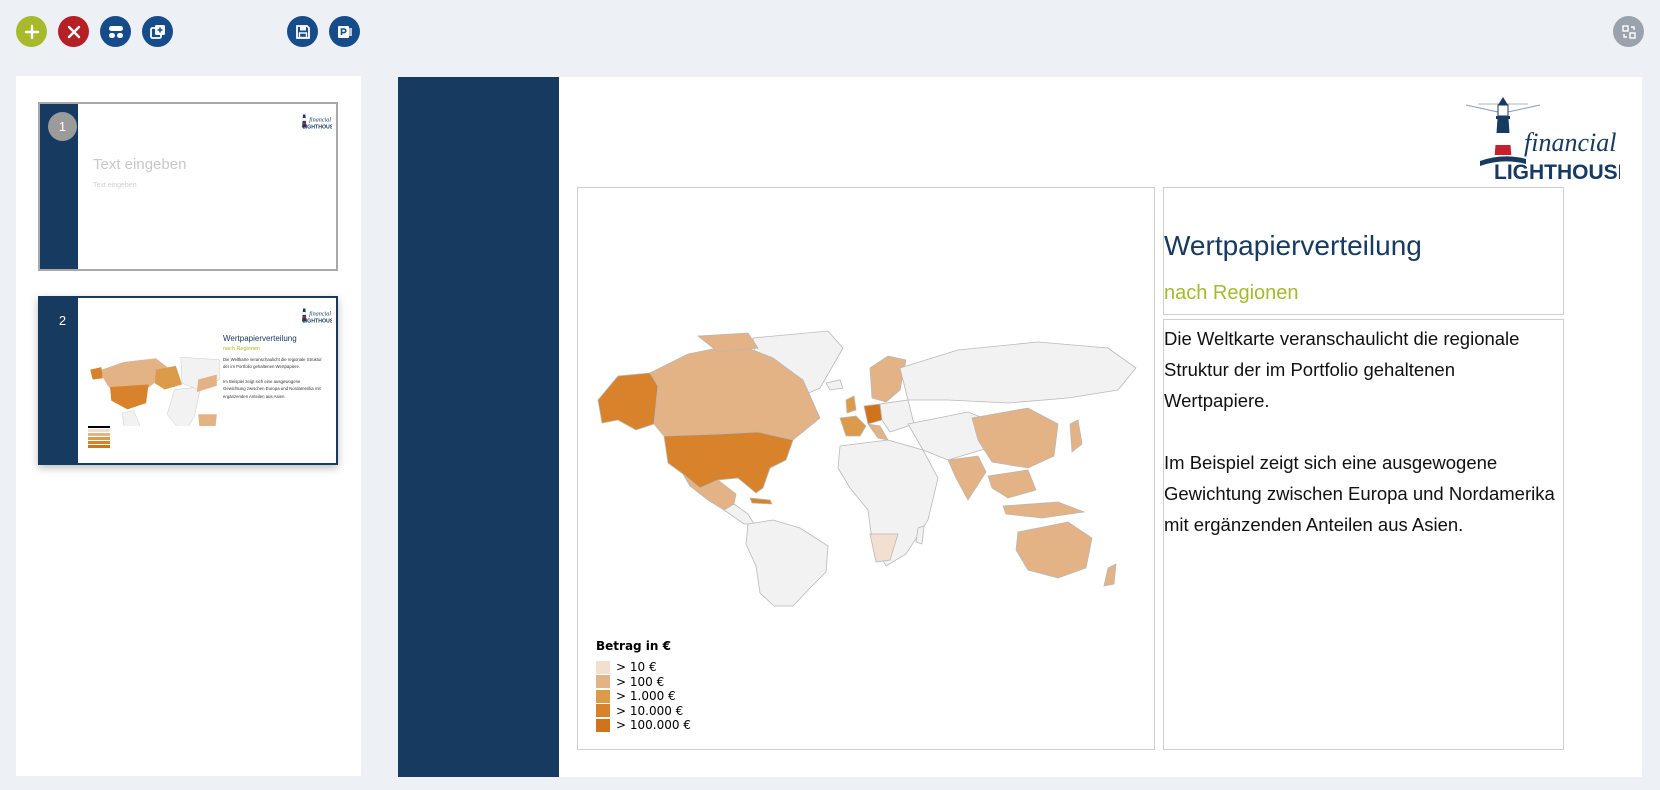  What do you see at coordinates (1018, 372) in the screenshot?
I see `map-region-russia` at bounding box center [1018, 372].